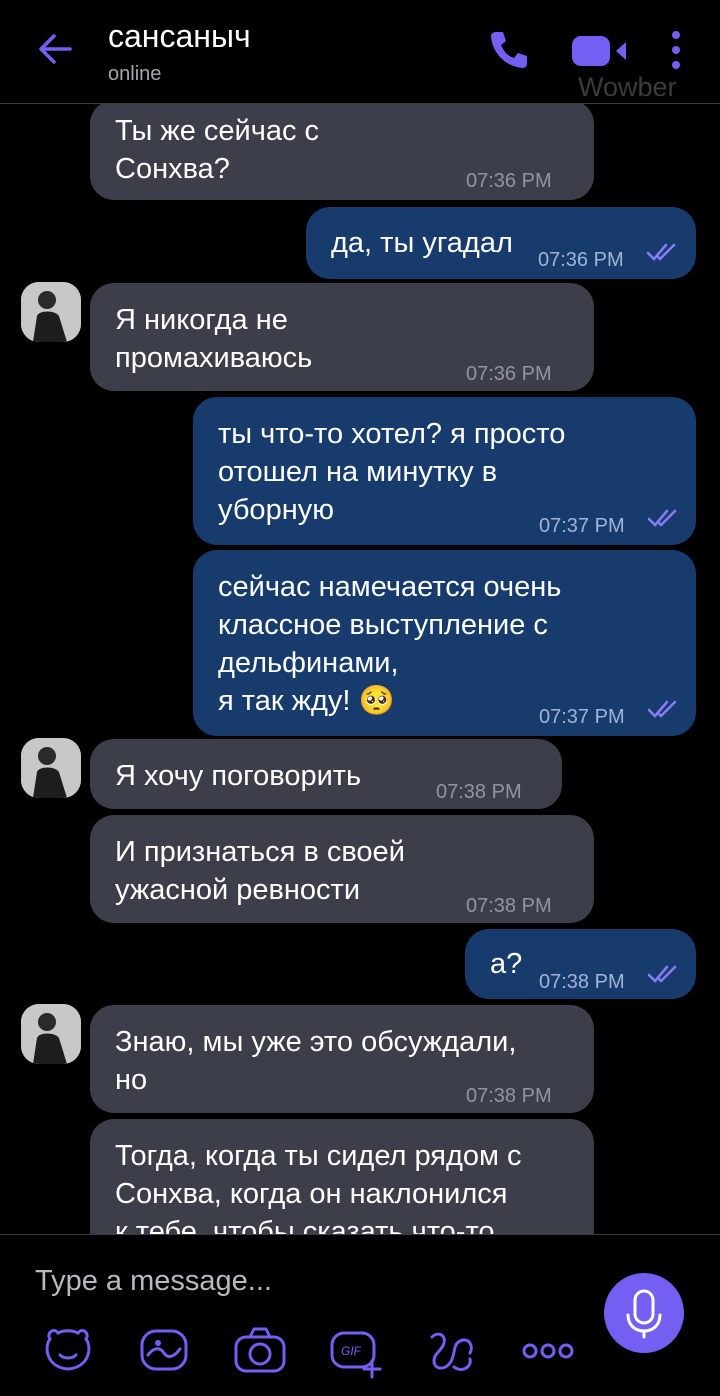 Image resolution: width=720 pixels, height=1396 pixels. What do you see at coordinates (342, 337) in the screenshot?
I see `message-bubble-incoming: Я никогда не промахиваюсь 07:36 PM` at bounding box center [342, 337].